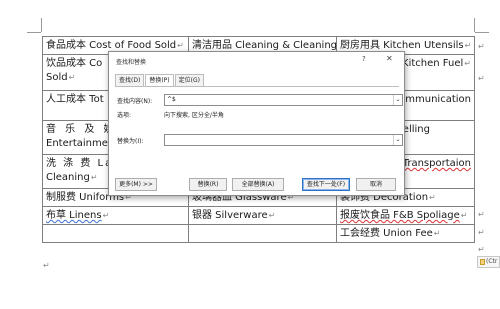  What do you see at coordinates (364, 59) in the screenshot?
I see `help-icon: ?` at bounding box center [364, 59].